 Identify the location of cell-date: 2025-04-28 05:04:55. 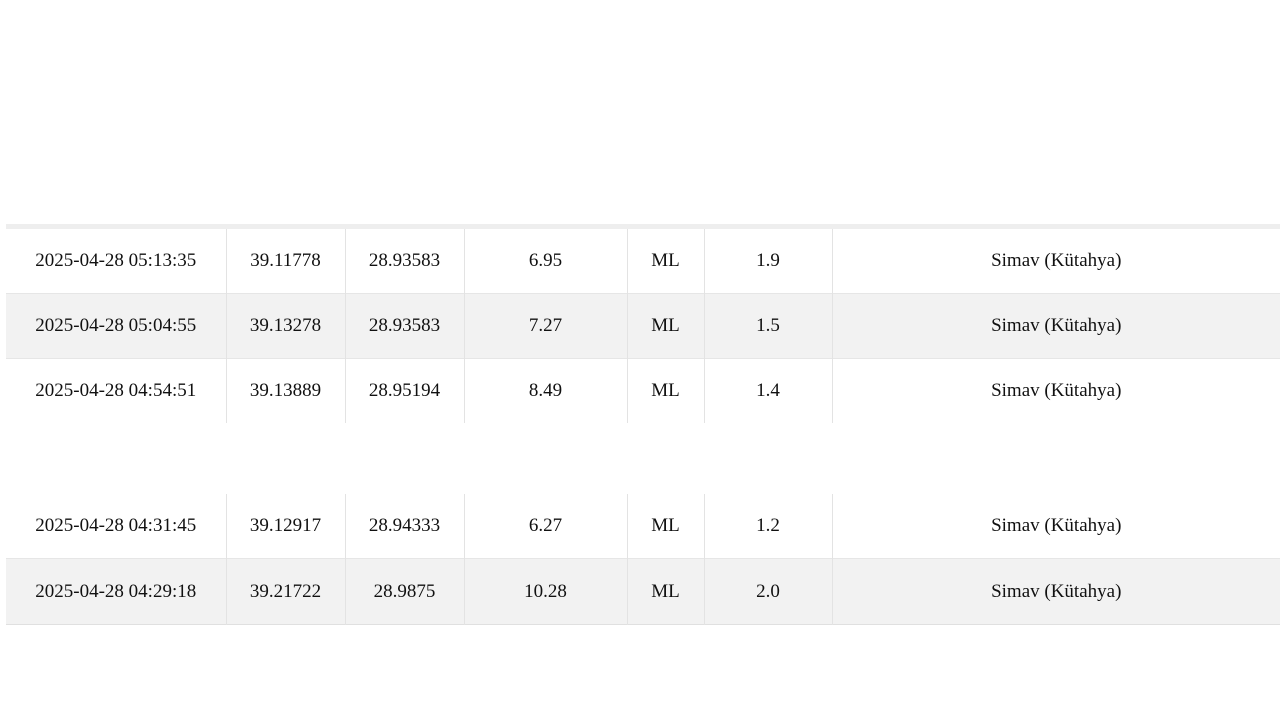
(116, 326).